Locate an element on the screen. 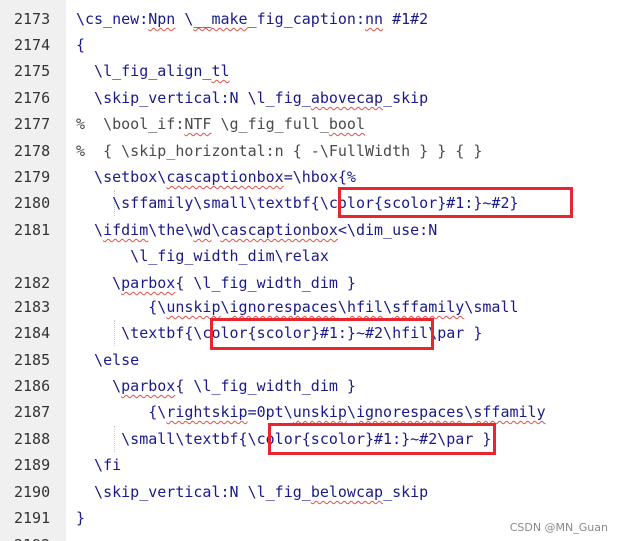  line-number: 2189 is located at coordinates (32, 465).